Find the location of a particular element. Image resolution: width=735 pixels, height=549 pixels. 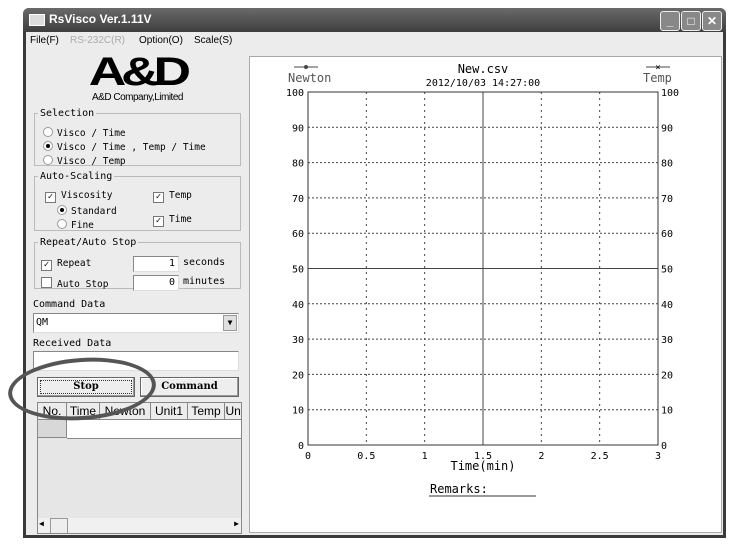

checkbox-time: ✓ Time is located at coordinates (172, 220).